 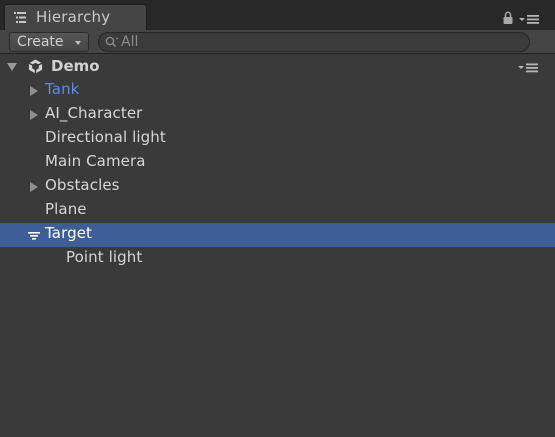 I want to click on tab-hierarchy: Hierarchy, so click(x=75, y=17).